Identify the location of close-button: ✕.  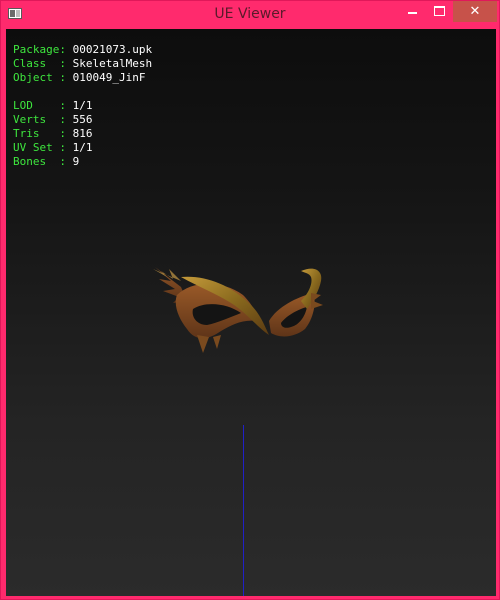
(475, 11).